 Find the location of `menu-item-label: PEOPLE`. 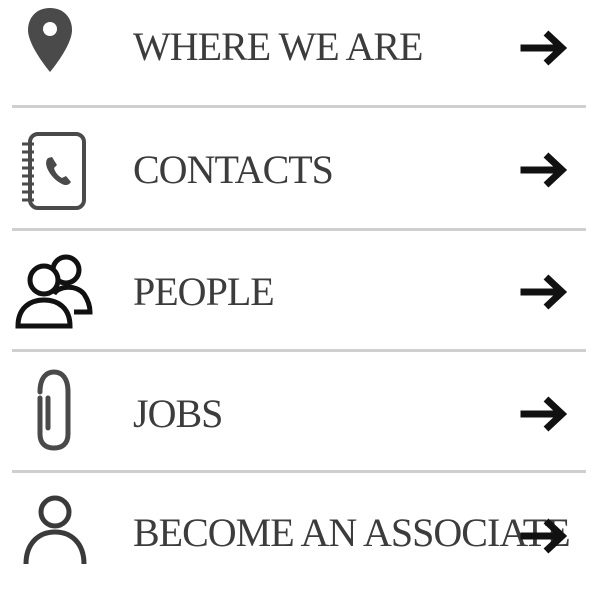

menu-item-label: PEOPLE is located at coordinates (204, 291).